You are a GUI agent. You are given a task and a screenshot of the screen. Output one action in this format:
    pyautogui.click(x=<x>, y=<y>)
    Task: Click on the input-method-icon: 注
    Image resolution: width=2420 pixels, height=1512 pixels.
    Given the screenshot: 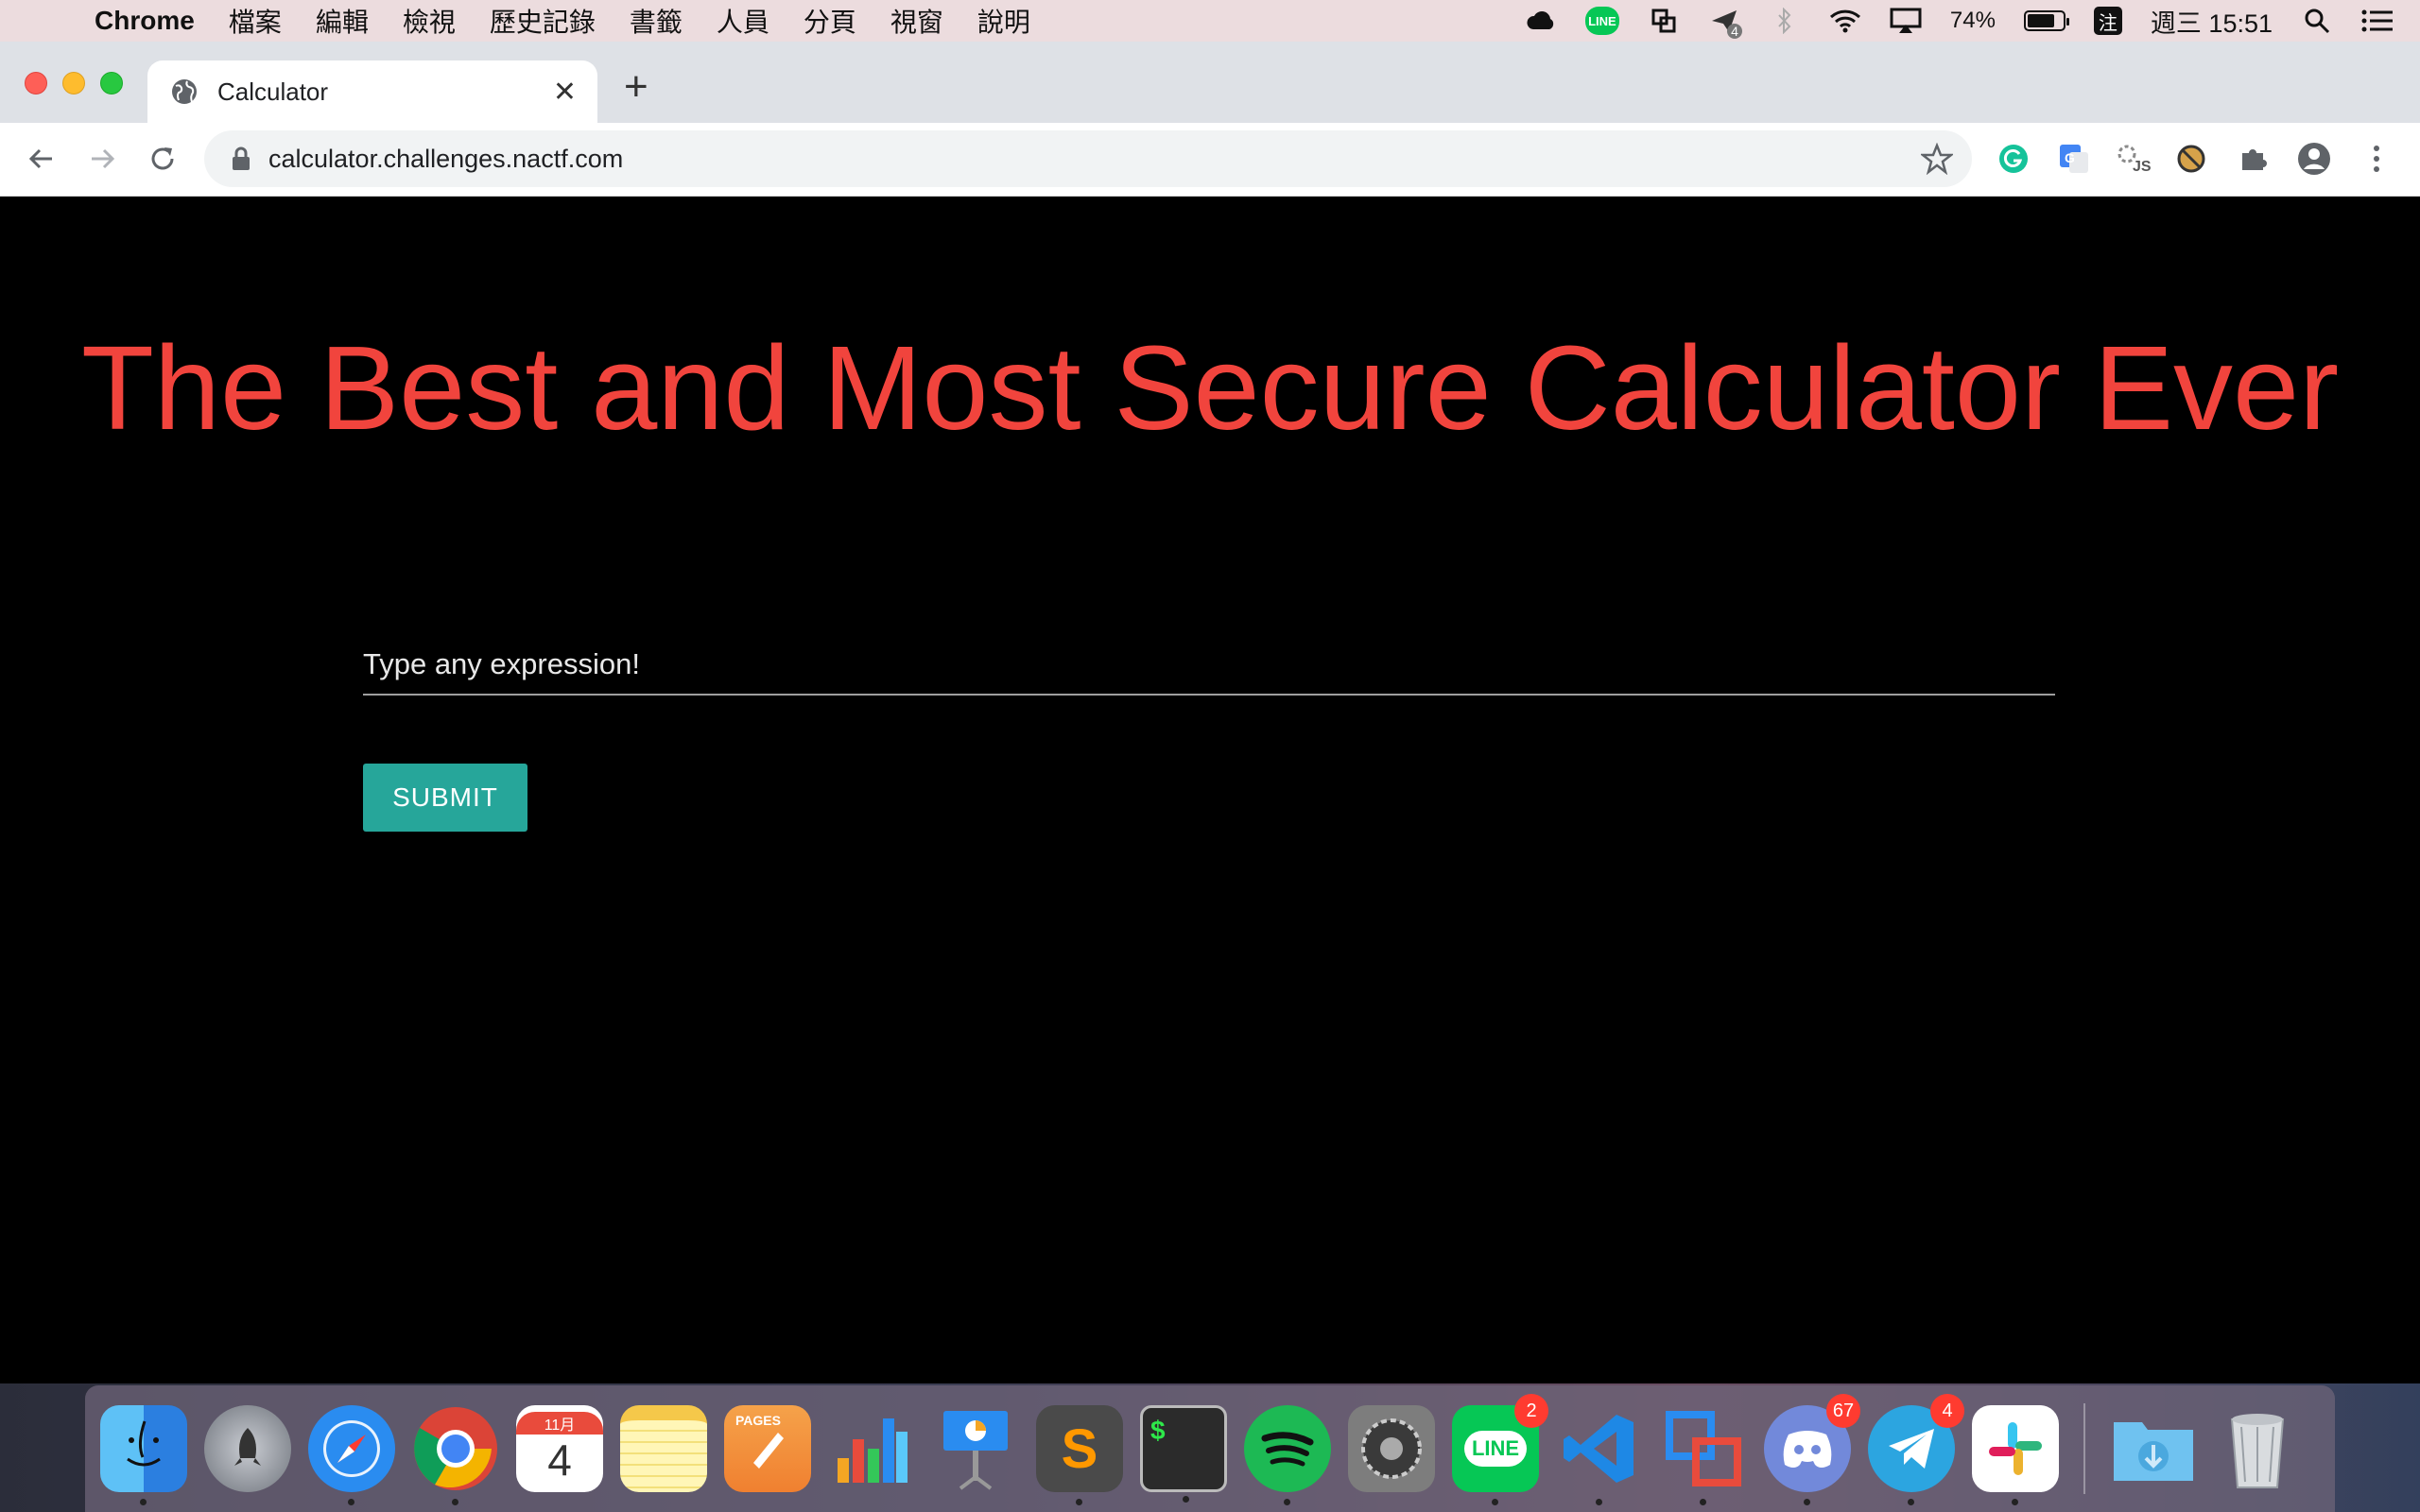 What is the action you would take?
    pyautogui.click(x=2107, y=21)
    